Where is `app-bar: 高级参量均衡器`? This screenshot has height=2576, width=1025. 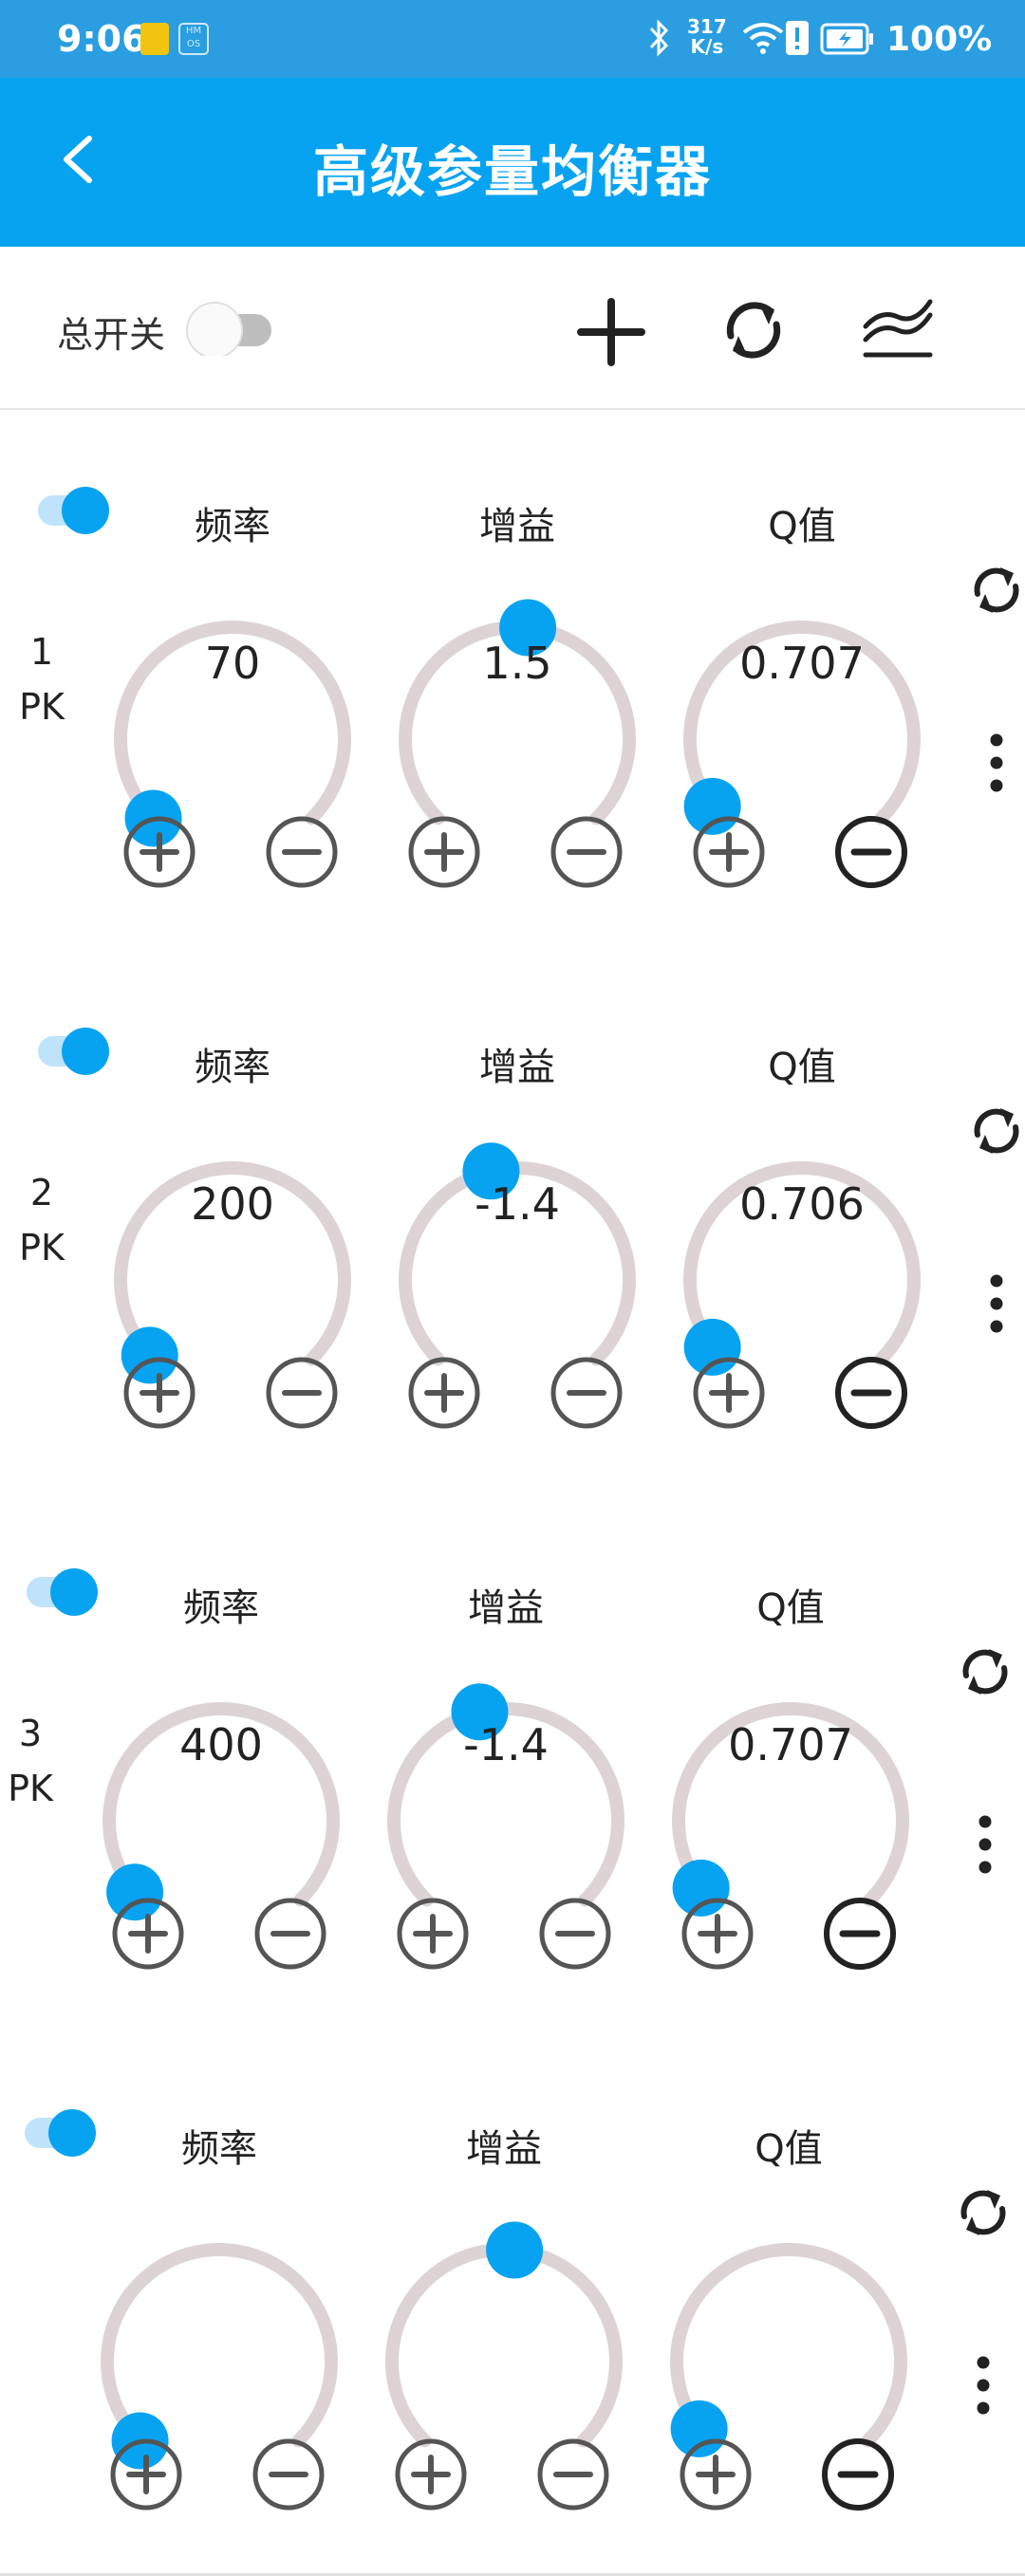
app-bar: 高级参量均衡器 is located at coordinates (512, 162).